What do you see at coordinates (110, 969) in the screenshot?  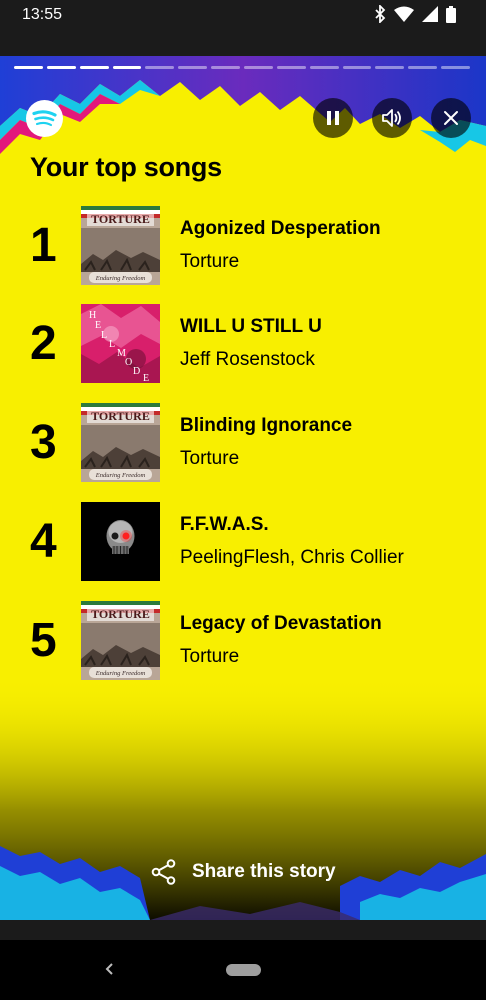 I see `back-icon` at bounding box center [110, 969].